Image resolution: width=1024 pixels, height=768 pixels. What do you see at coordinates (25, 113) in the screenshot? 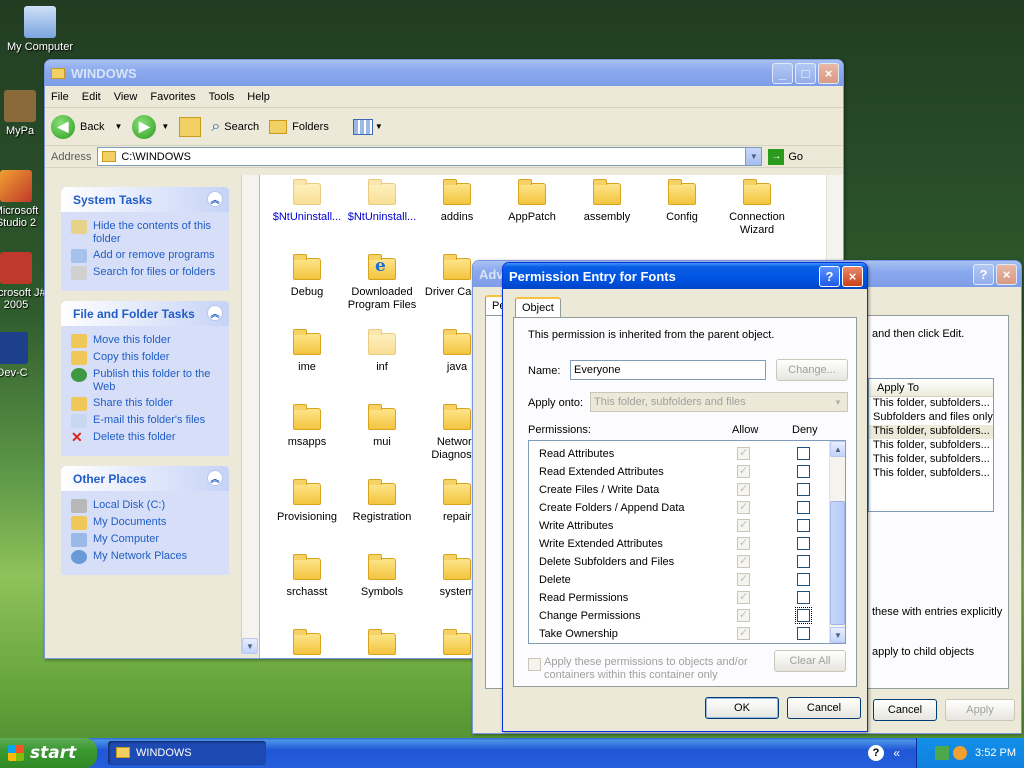
I see `desktop-icon-mypa: MyPa` at bounding box center [25, 113].